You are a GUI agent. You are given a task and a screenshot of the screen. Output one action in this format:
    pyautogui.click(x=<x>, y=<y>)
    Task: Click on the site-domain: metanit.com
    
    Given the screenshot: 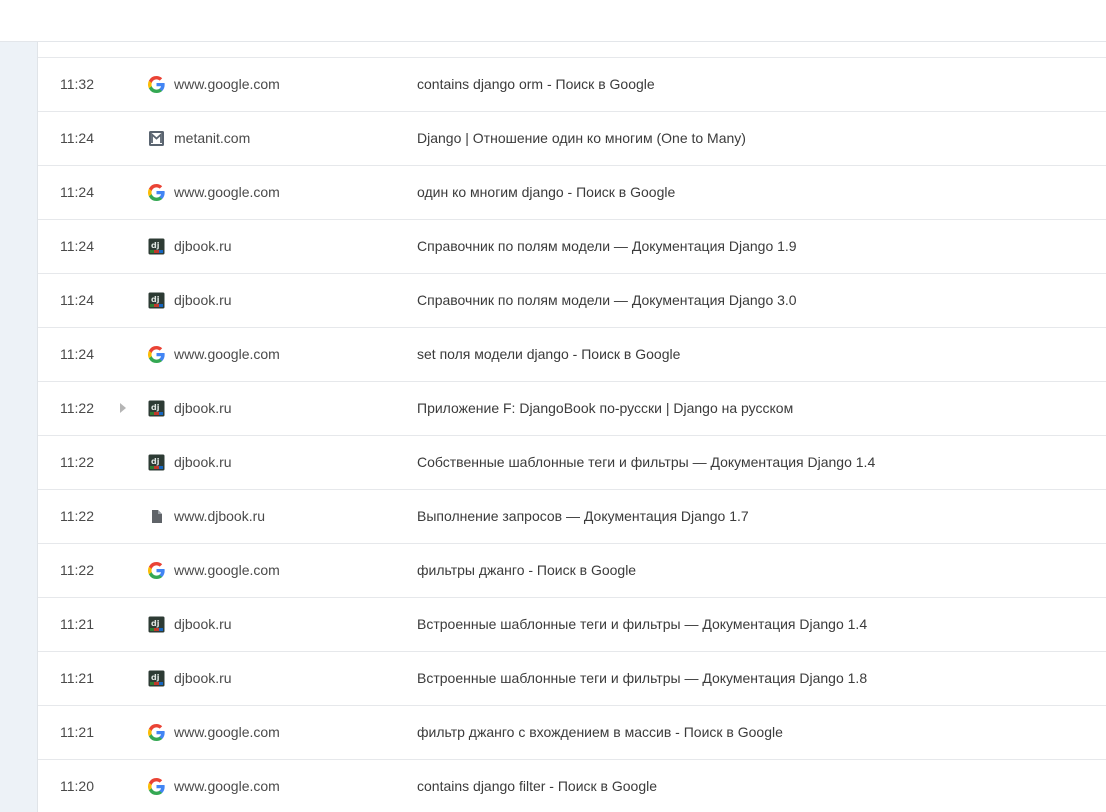 What is the action you would take?
    pyautogui.click(x=212, y=138)
    